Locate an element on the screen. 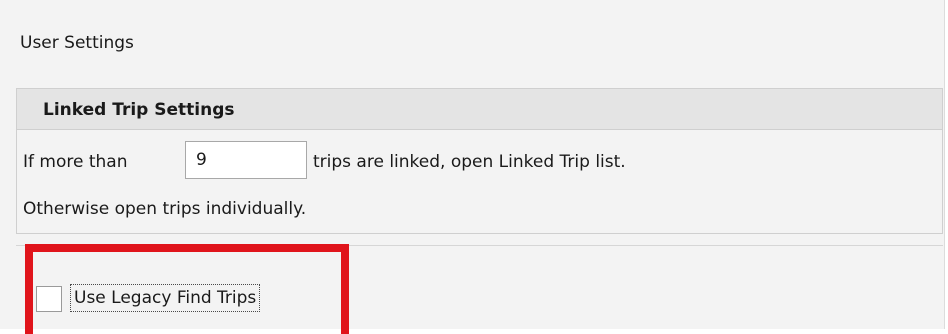  threshold-prefix-label: If more than is located at coordinates (75, 162).